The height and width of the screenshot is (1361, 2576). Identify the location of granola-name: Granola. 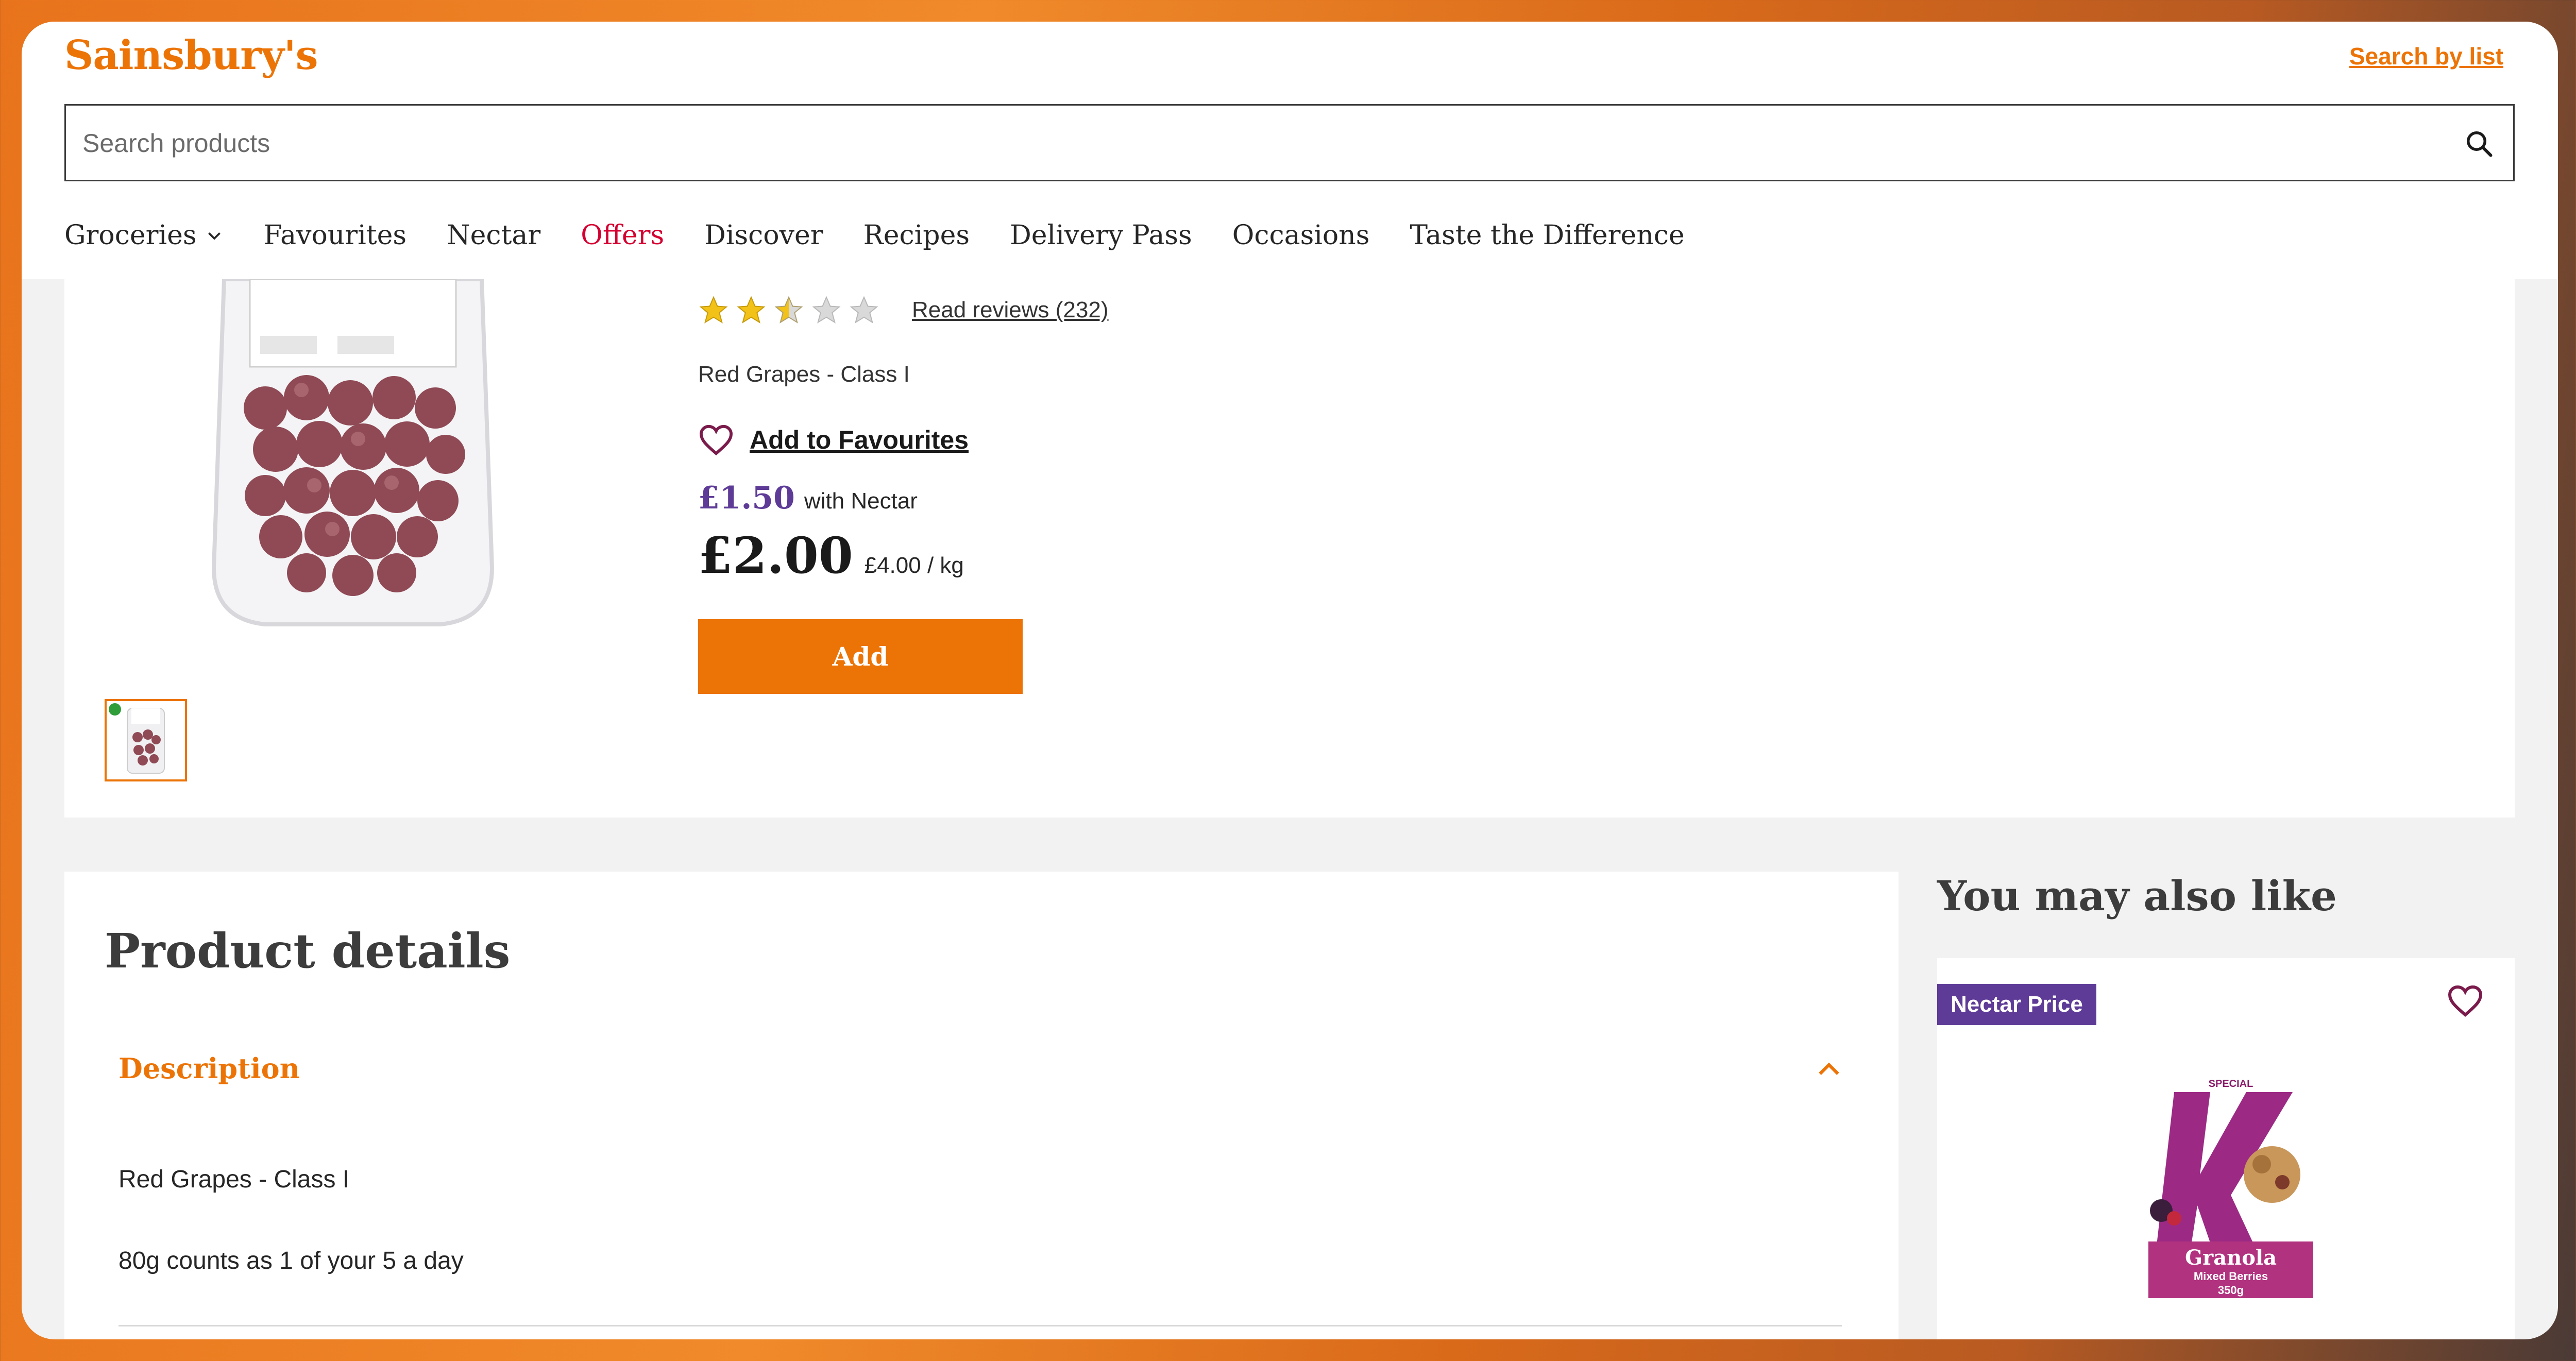
(2231, 1258).